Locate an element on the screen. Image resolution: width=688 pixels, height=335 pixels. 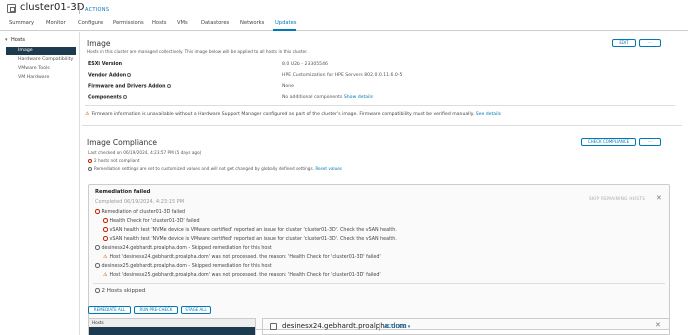
sidebar-item-image: Image is located at coordinates (41, 51).